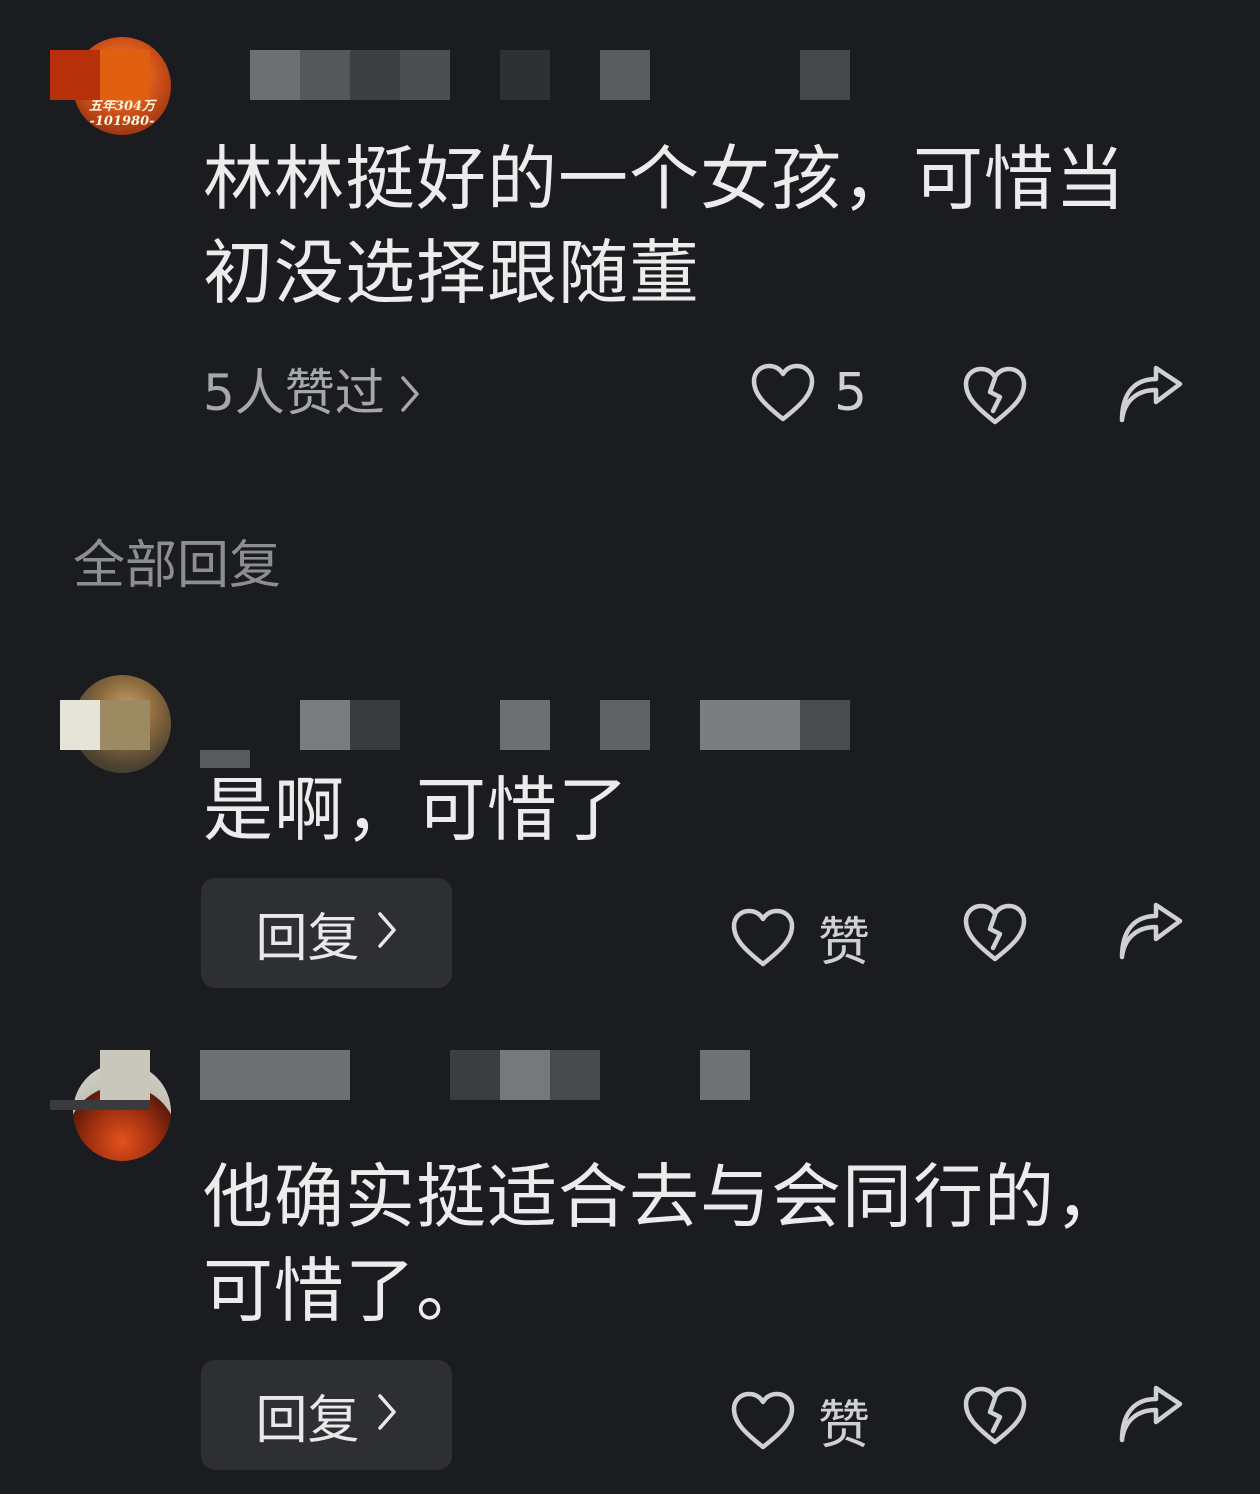 The width and height of the screenshot is (1260, 1494). What do you see at coordinates (416, 810) in the screenshot?
I see `reply-text: 是啊，可惜了` at bounding box center [416, 810].